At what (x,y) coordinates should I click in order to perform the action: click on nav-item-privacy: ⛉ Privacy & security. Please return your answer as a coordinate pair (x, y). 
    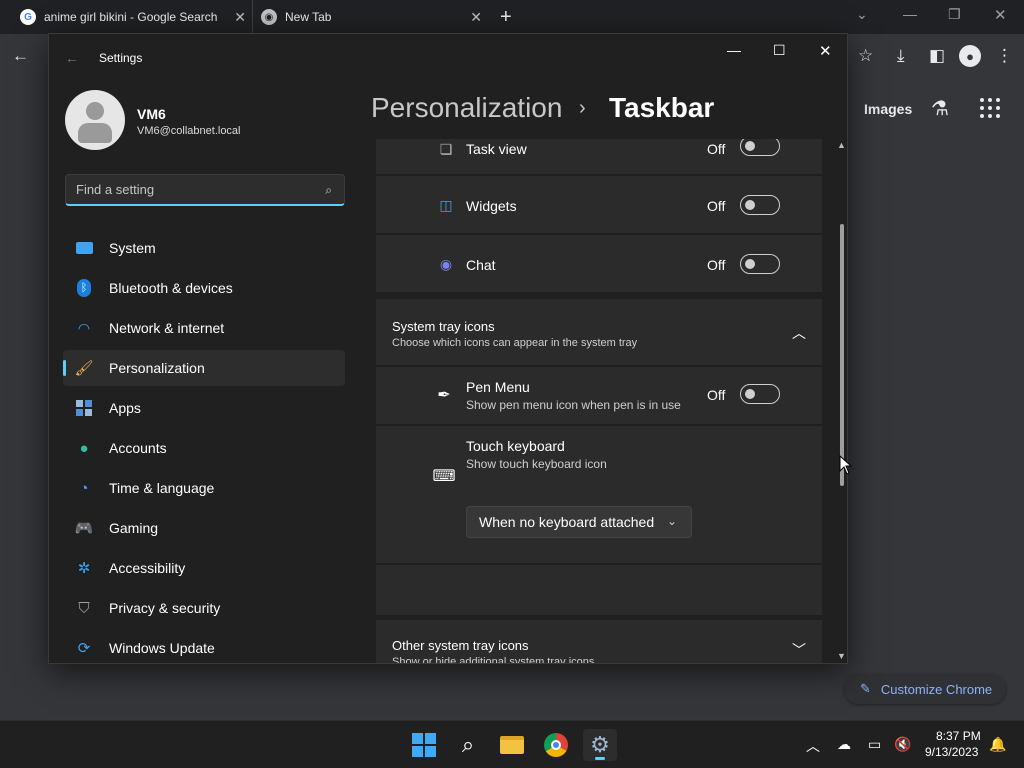
    Looking at the image, I should click on (204, 608).